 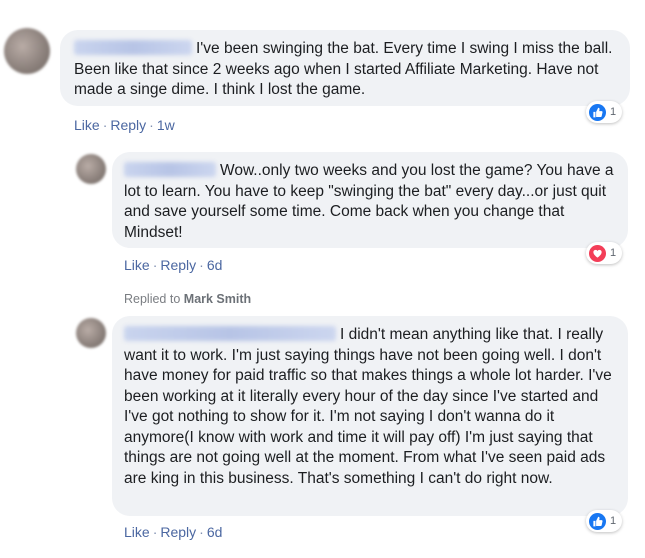 What do you see at coordinates (152, 299) in the screenshot?
I see `replied-to-prefix: Replied to` at bounding box center [152, 299].